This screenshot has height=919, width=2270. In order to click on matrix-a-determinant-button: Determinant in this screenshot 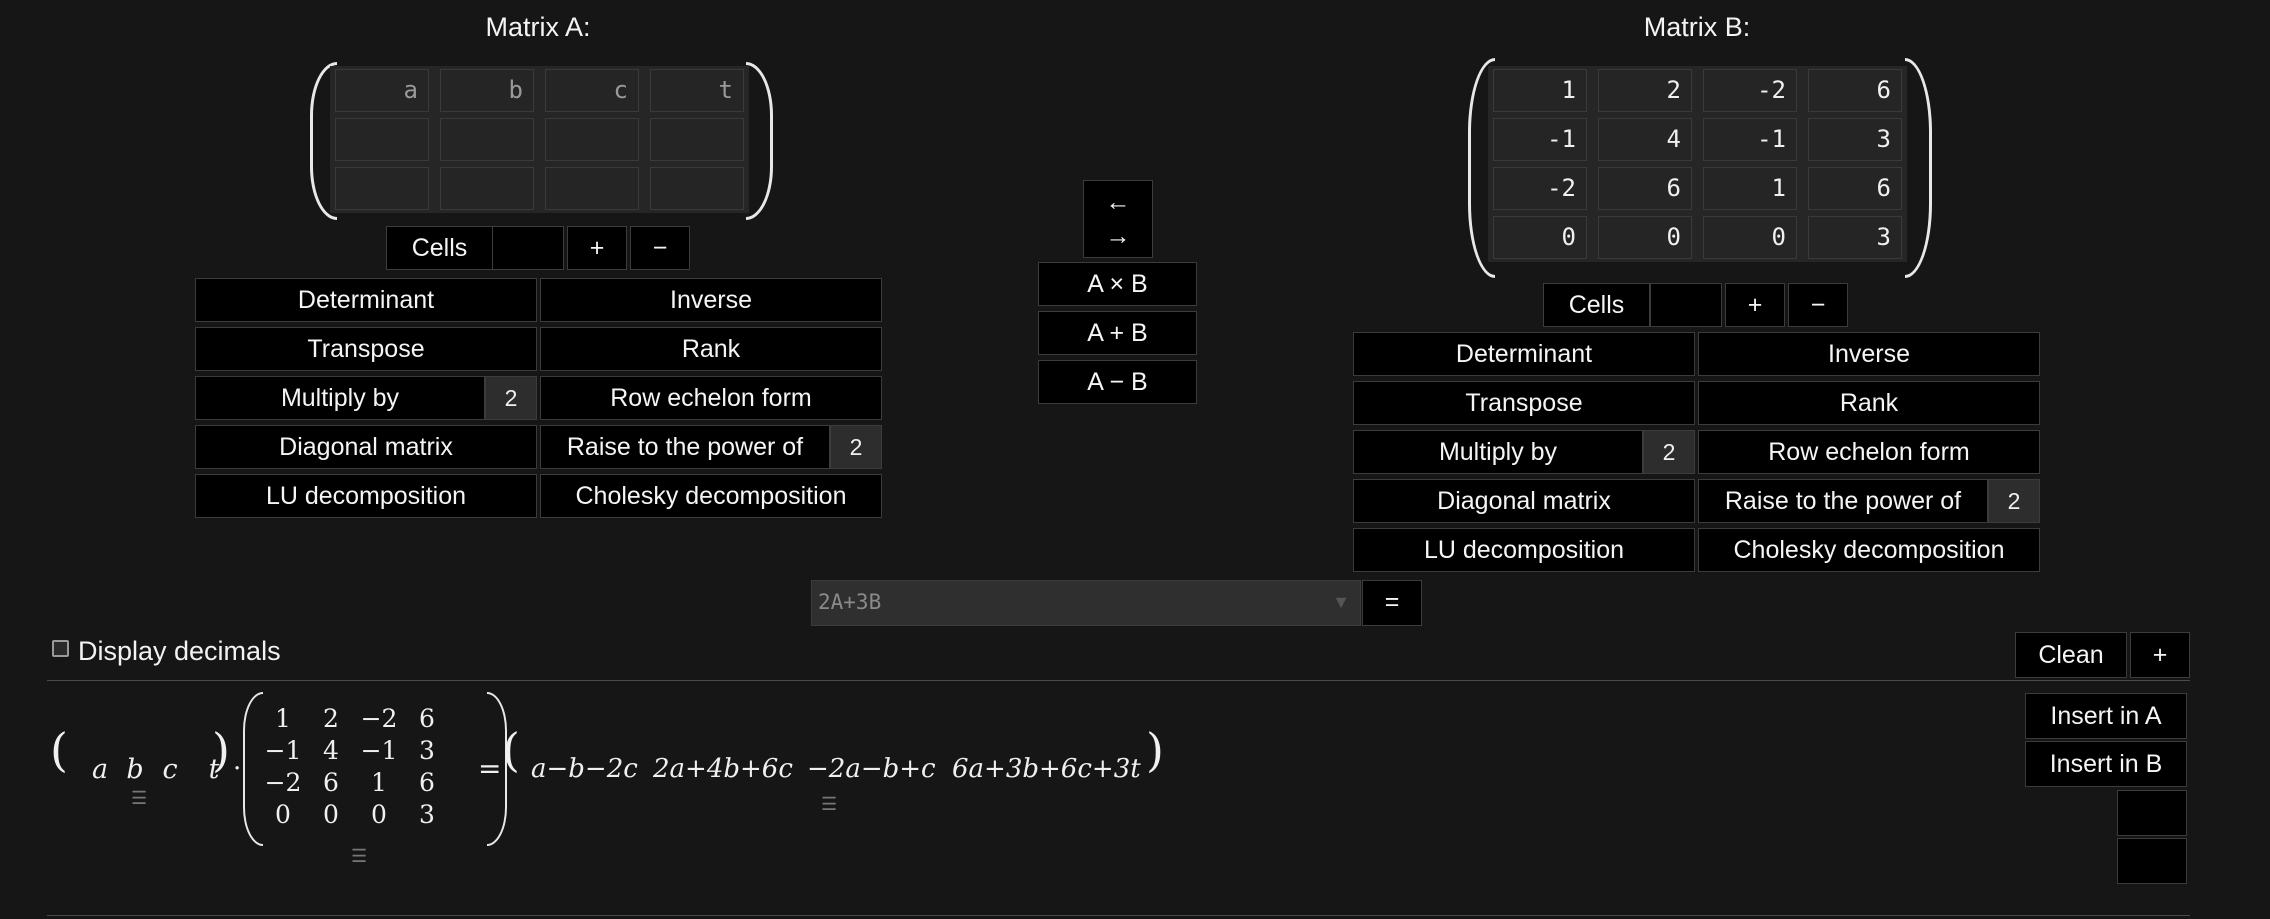, I will do `click(366, 300)`.